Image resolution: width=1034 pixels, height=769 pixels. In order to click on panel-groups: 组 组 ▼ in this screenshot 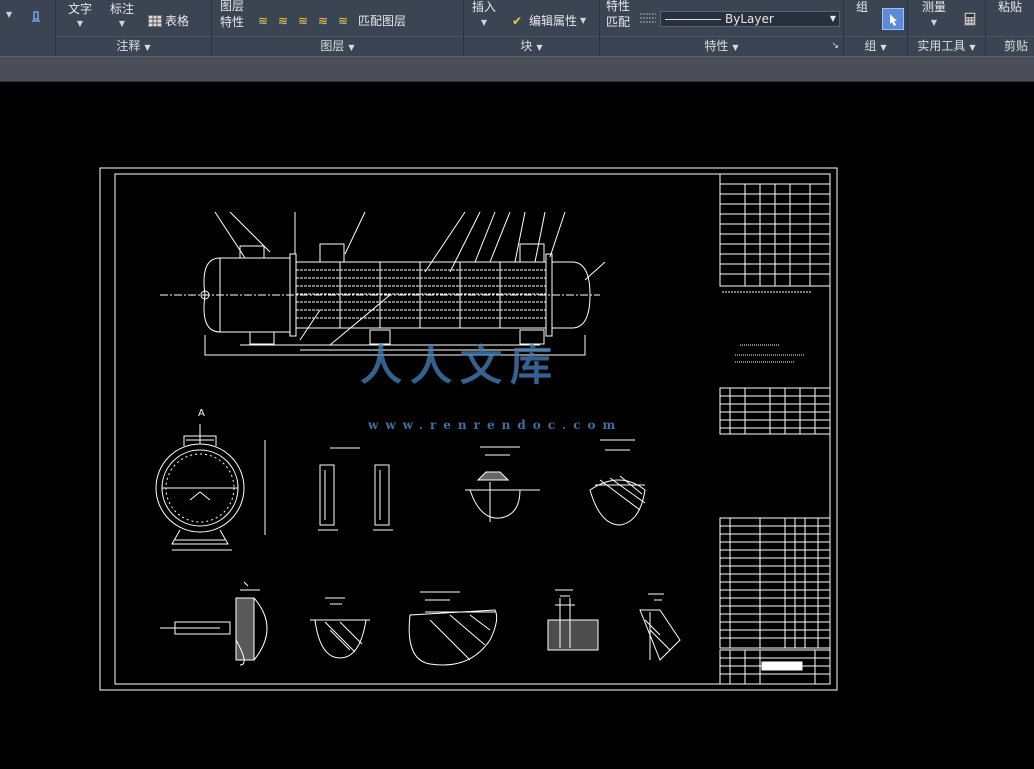, I will do `click(876, 28)`.